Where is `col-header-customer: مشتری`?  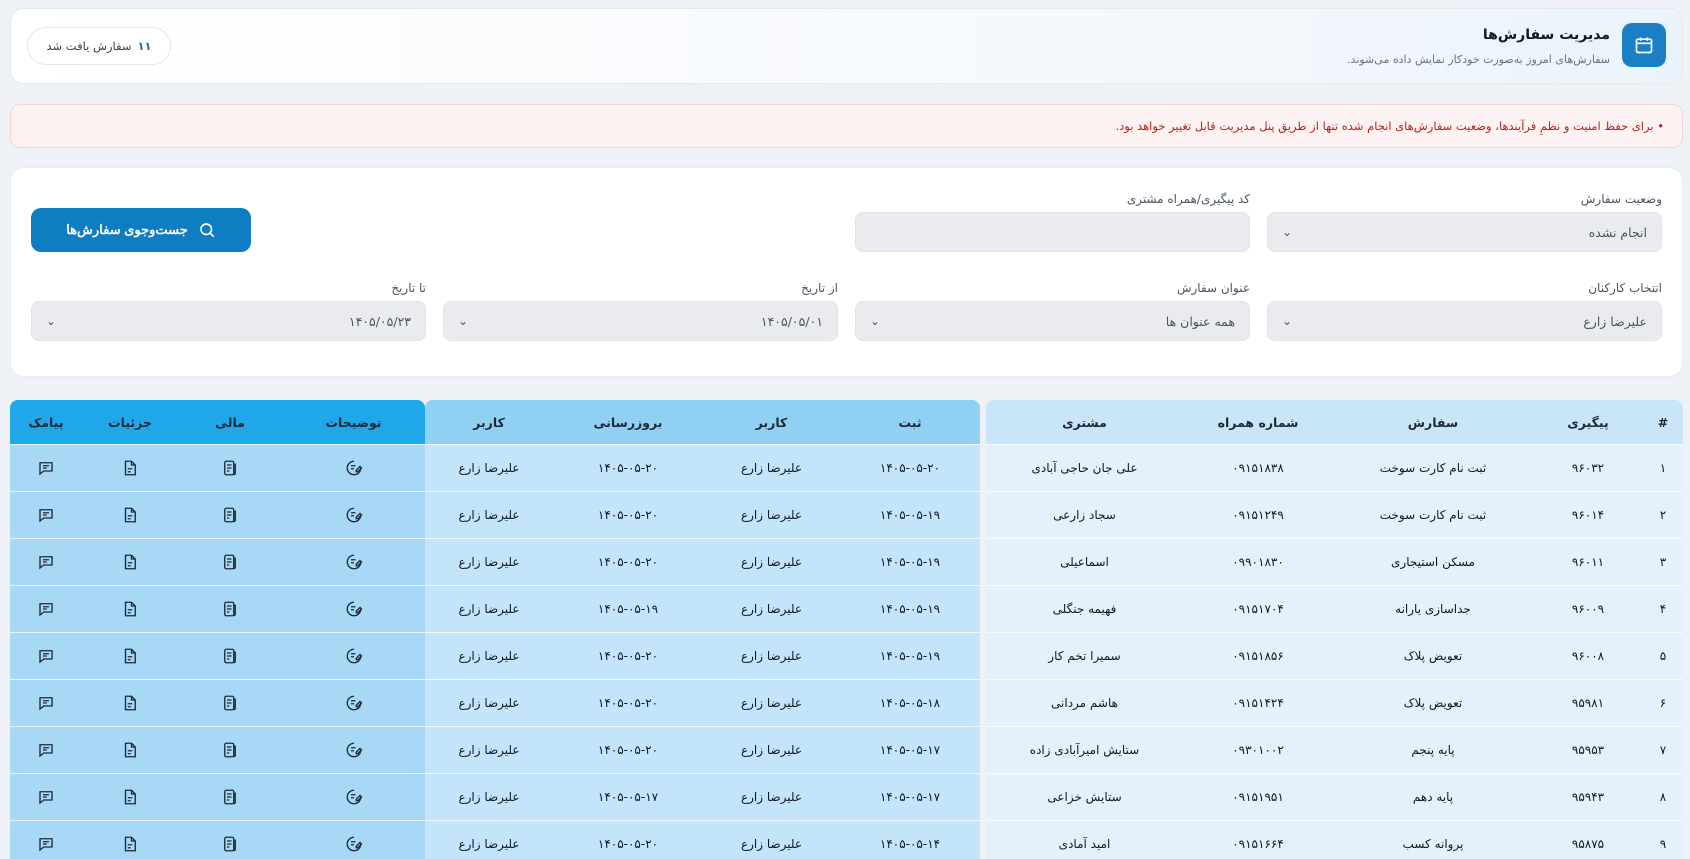
col-header-customer: مشتری is located at coordinates (1084, 422).